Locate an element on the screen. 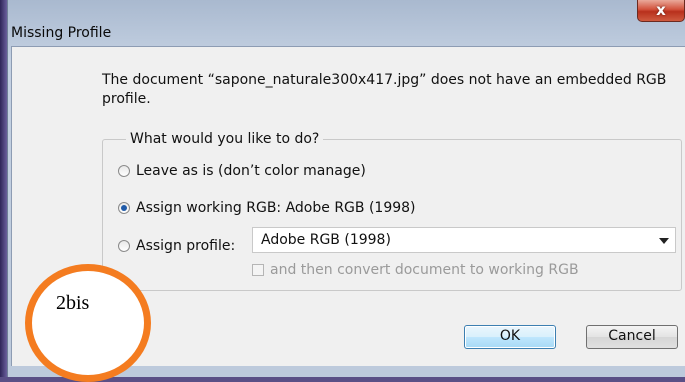  option-assign-working-rgb-label: Assign working RGB: Adobe RGB (1998) is located at coordinates (276, 208).